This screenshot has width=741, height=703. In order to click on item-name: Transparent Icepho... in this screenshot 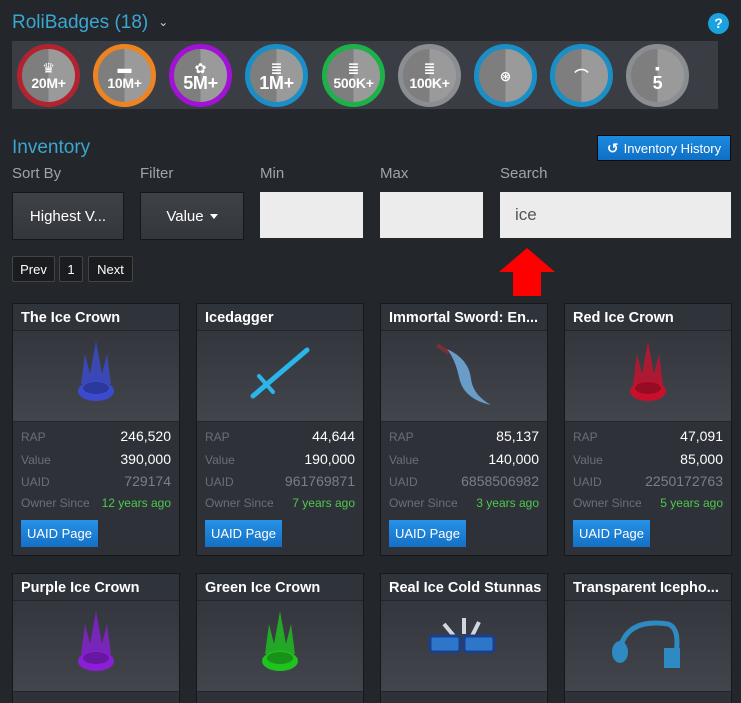, I will do `click(648, 587)`.